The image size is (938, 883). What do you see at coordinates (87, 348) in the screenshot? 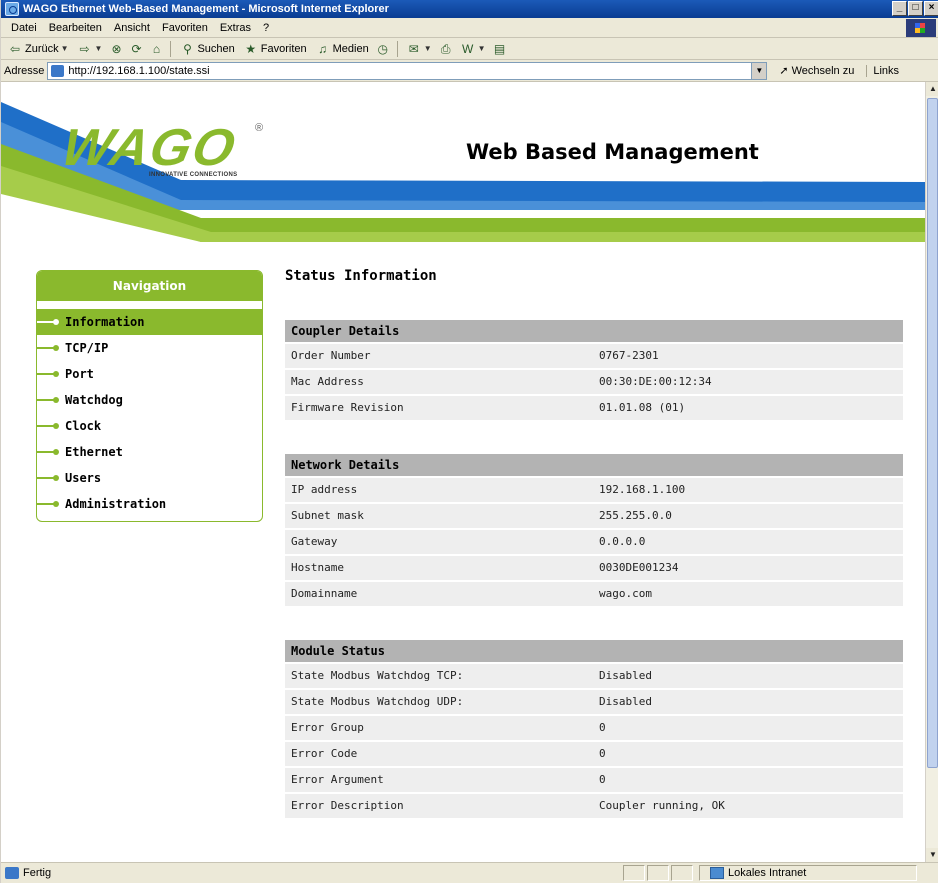
I see `nav-item-label: TCP/IP` at bounding box center [87, 348].